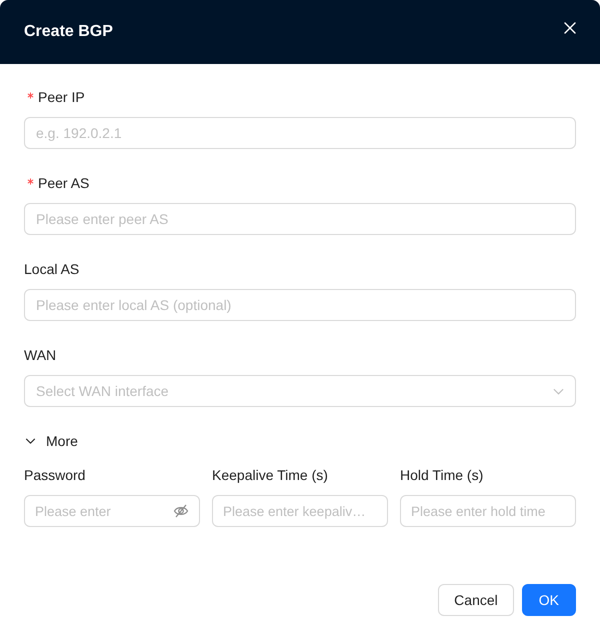 The height and width of the screenshot is (636, 600). I want to click on field-label: Local AS, so click(52, 269).